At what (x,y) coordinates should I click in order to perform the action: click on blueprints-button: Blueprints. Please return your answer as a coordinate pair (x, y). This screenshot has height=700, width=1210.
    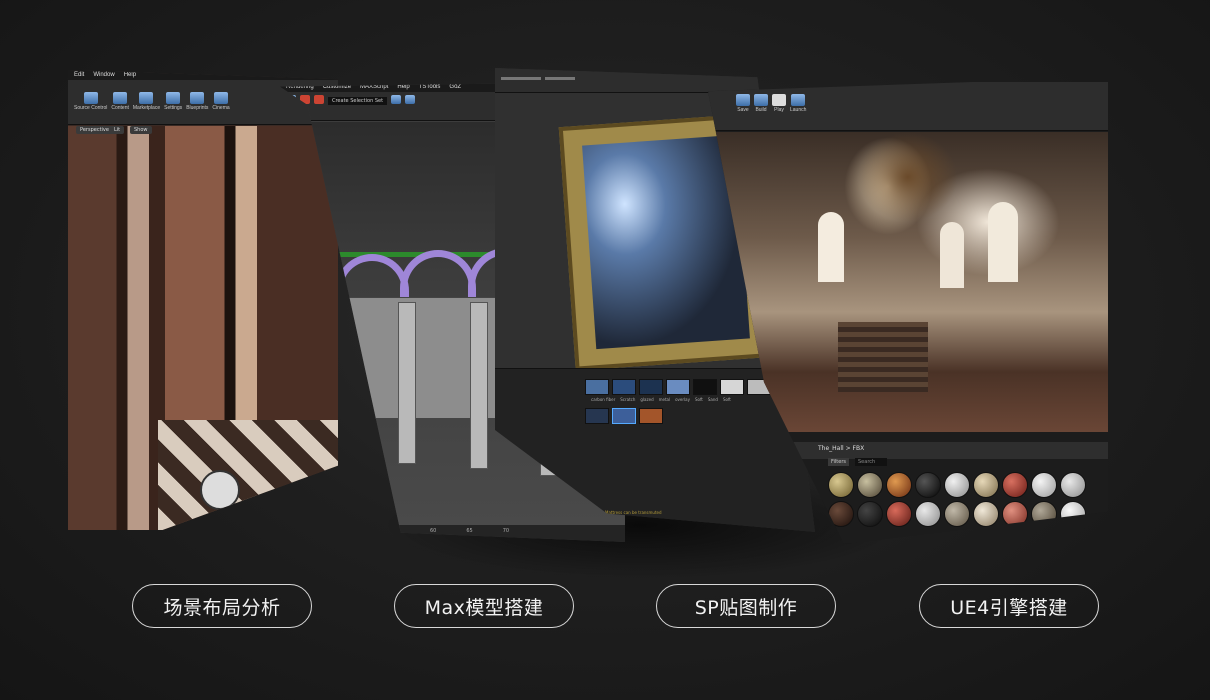
    Looking at the image, I should click on (197, 101).